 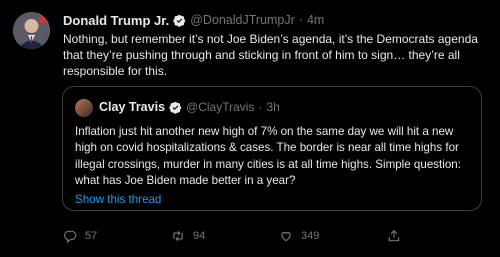 What do you see at coordinates (315, 20) in the screenshot?
I see `tweet-time: 4m` at bounding box center [315, 20].